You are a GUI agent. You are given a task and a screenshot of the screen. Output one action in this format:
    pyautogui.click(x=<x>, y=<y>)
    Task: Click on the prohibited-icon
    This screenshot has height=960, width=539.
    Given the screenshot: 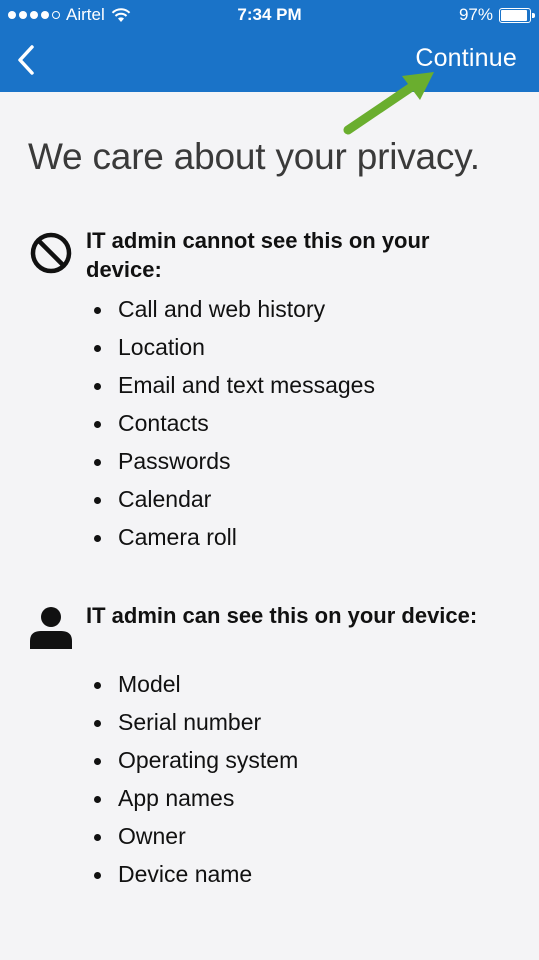 What is the action you would take?
    pyautogui.click(x=51, y=253)
    